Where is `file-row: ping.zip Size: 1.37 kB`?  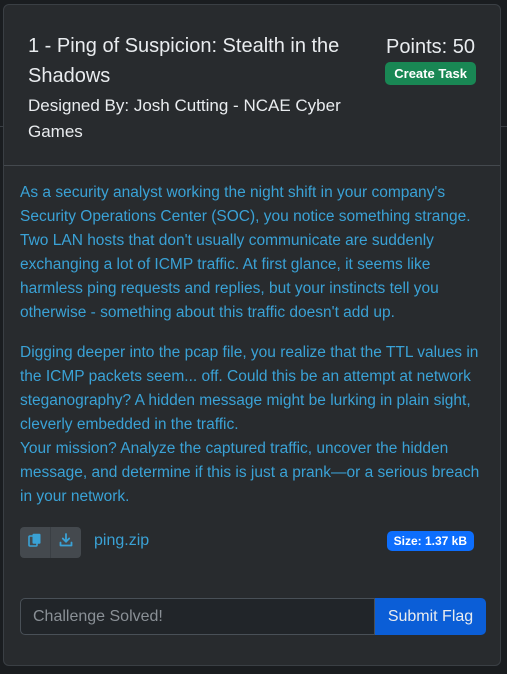 file-row: ping.zip Size: 1.37 kB is located at coordinates (252, 543).